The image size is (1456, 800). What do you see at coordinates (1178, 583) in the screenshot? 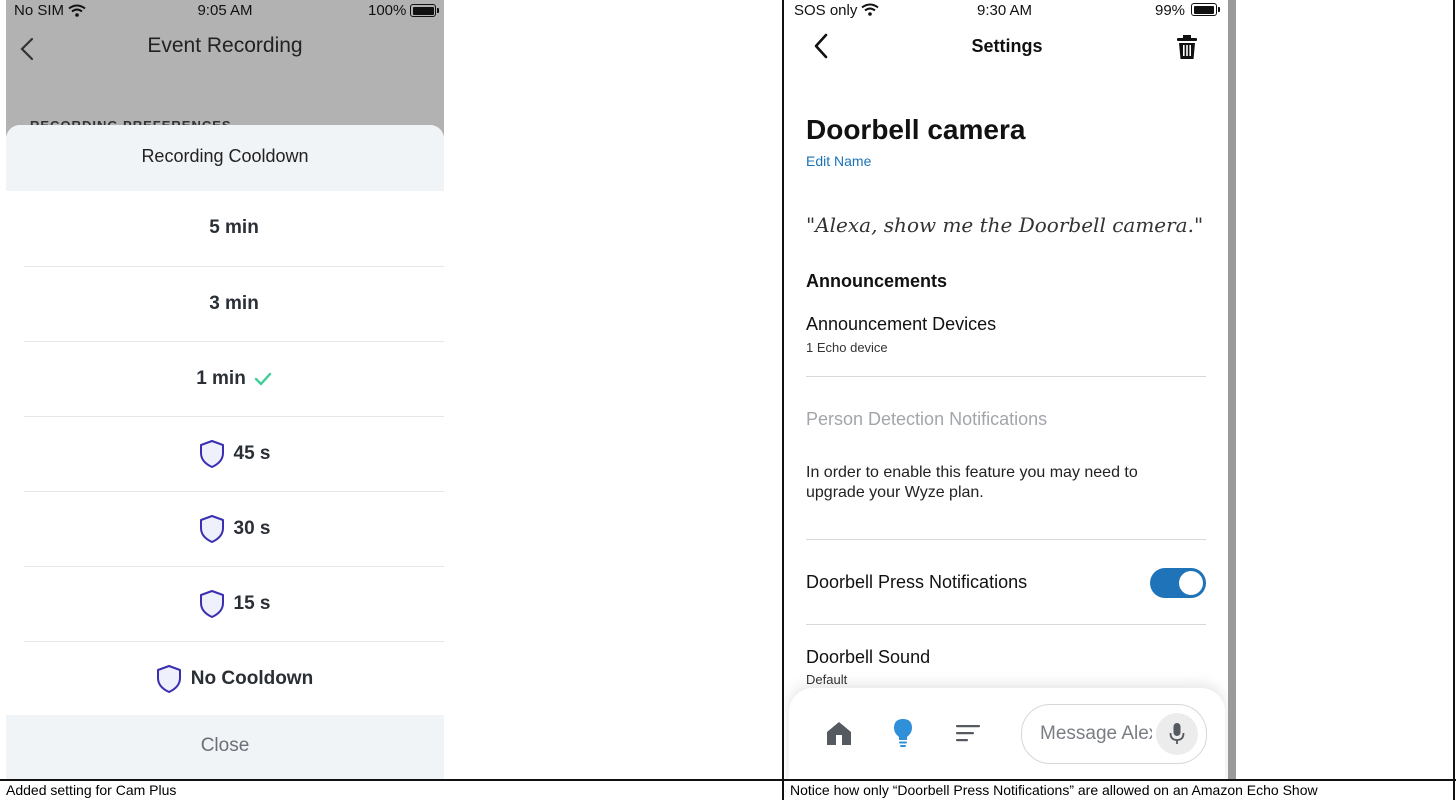
I see `doorbell-press-toggle` at bounding box center [1178, 583].